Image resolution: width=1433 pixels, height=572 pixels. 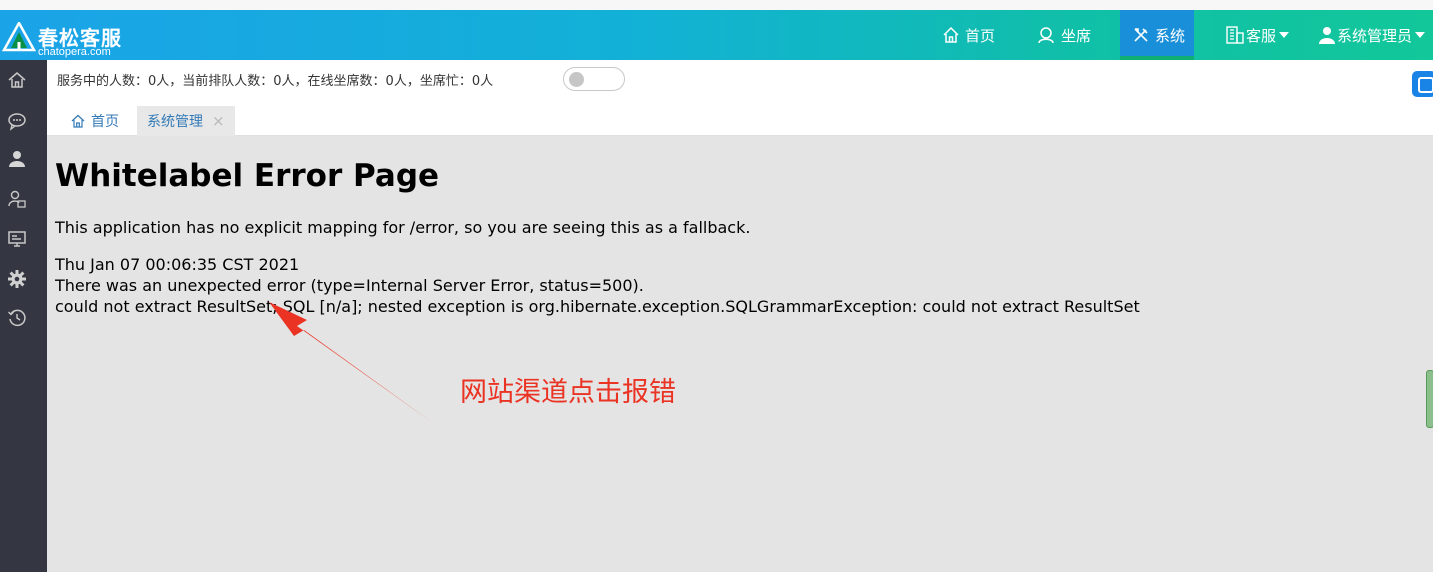 I want to click on nav-seat: 坐席, so click(x=1063, y=35).